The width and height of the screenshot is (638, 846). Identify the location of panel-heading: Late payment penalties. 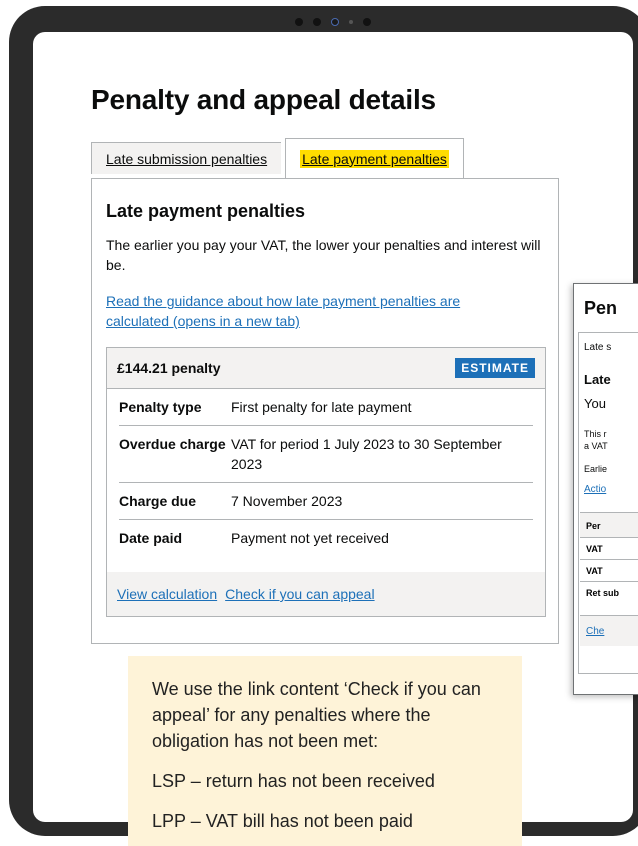
(206, 211).